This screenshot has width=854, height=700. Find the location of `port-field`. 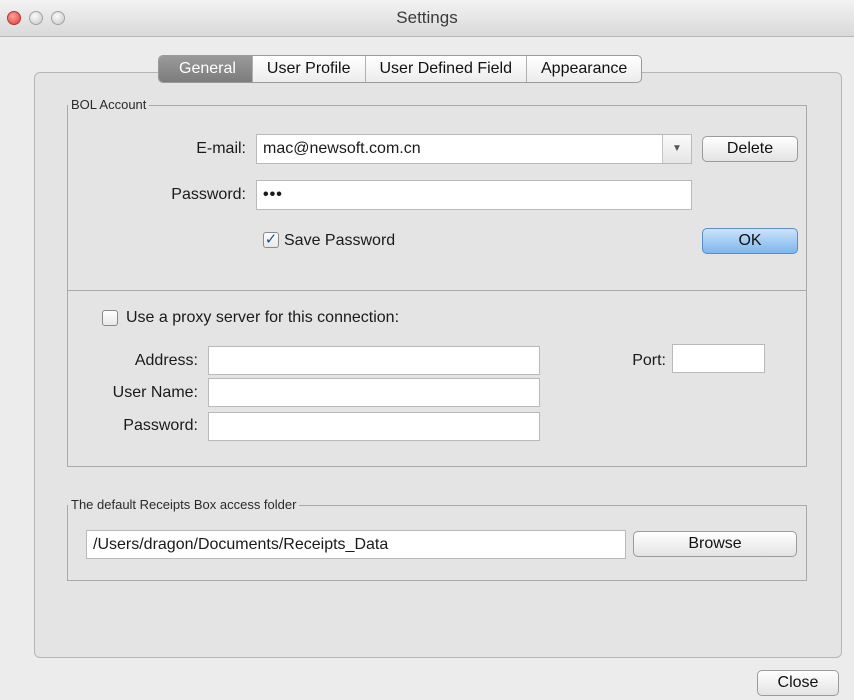

port-field is located at coordinates (718, 358).